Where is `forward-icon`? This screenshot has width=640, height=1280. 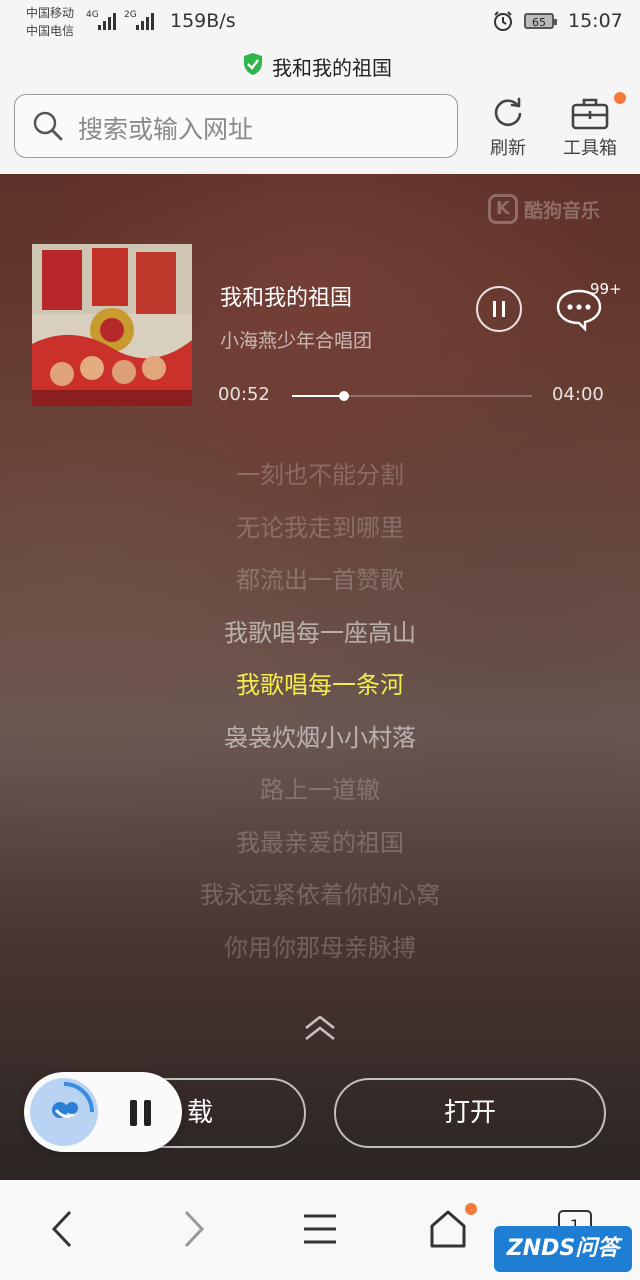 forward-icon is located at coordinates (192, 1229).